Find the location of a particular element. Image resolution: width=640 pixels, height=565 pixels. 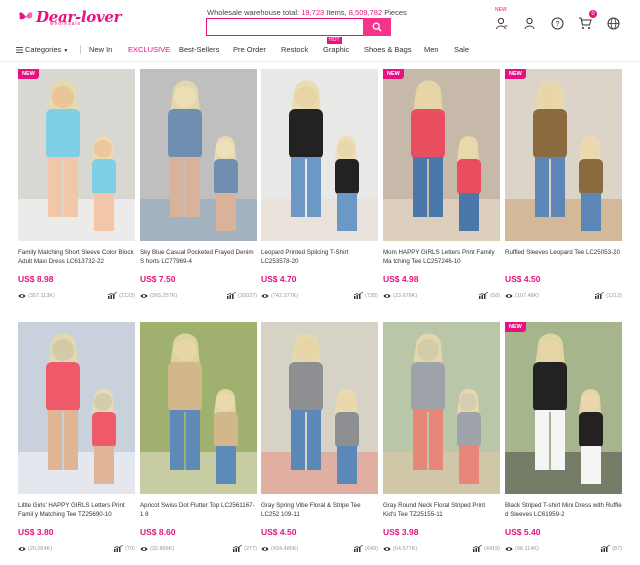

sales-value: (1212) is located at coordinates (614, 295).